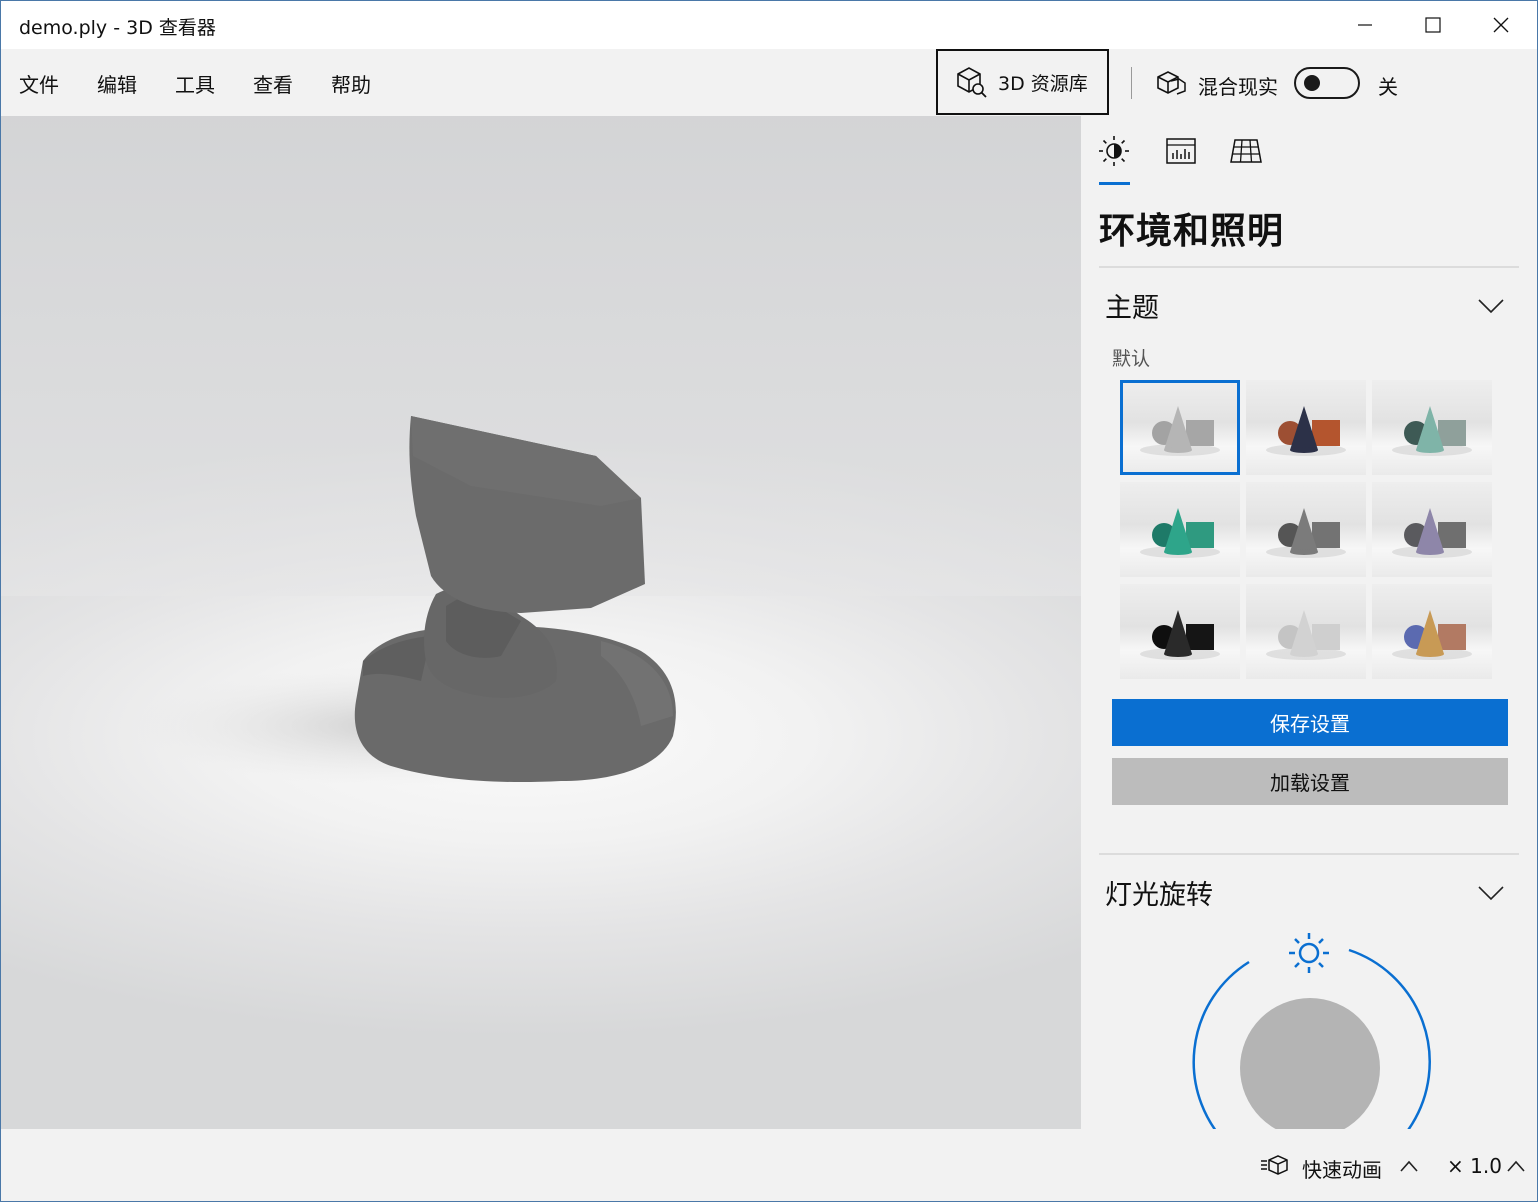  What do you see at coordinates (1181, 151) in the screenshot?
I see `stats-icon` at bounding box center [1181, 151].